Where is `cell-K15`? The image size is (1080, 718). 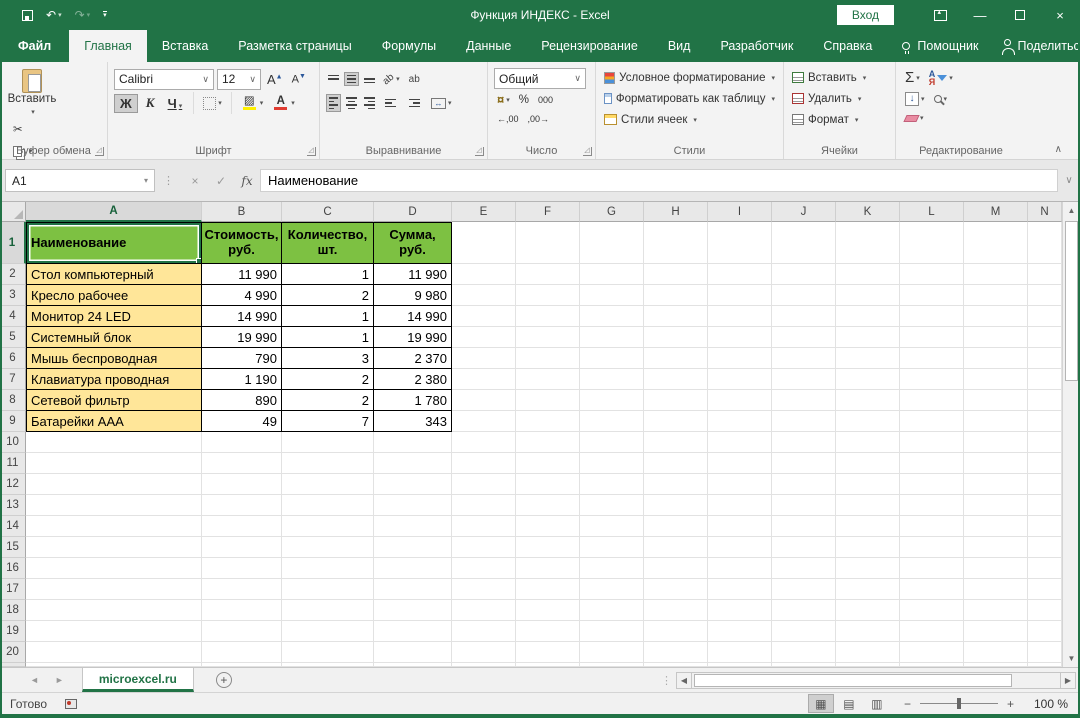 cell-K15 is located at coordinates (868, 547).